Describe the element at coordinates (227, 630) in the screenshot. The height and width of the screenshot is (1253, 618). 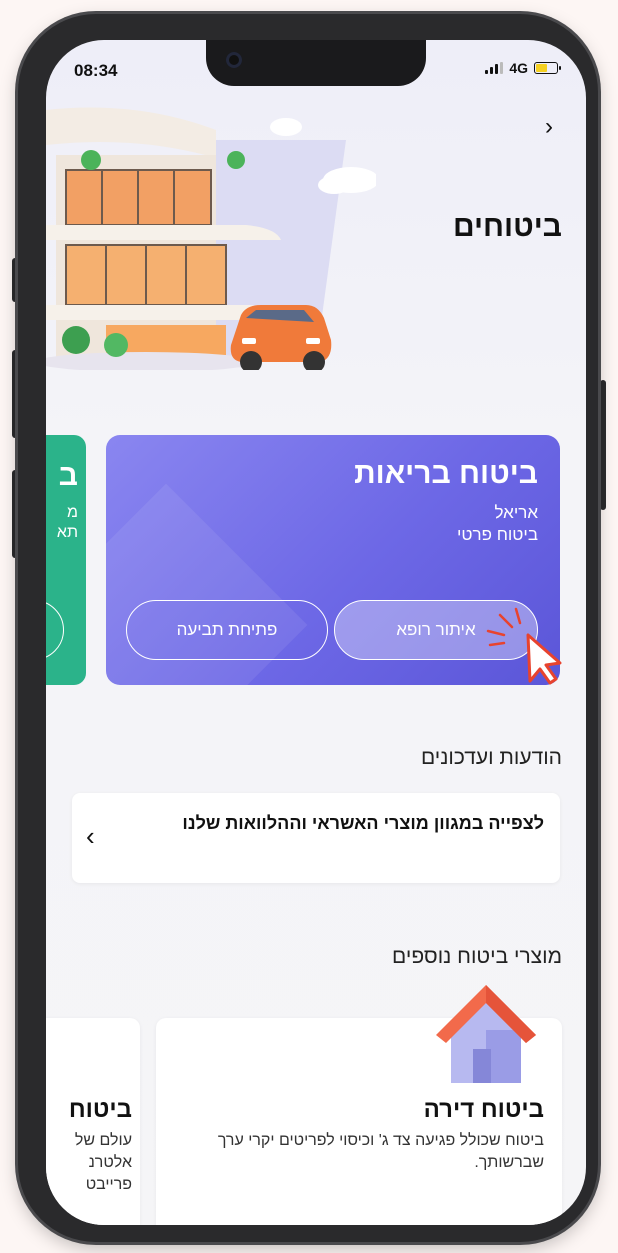
I see `open-claim-button: פתיחת תביעה` at that location.